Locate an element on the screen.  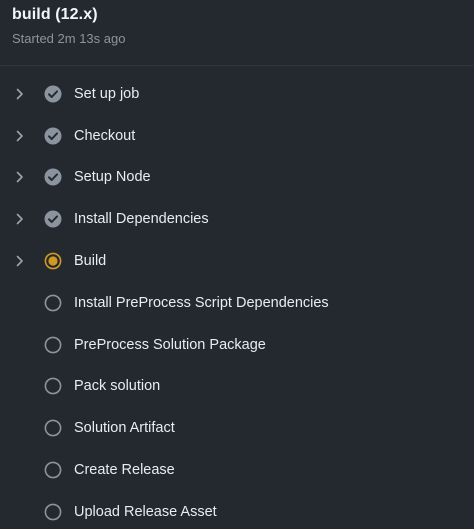
step-row-6: Install PreProcess Script Dependencies is located at coordinates (237, 303).